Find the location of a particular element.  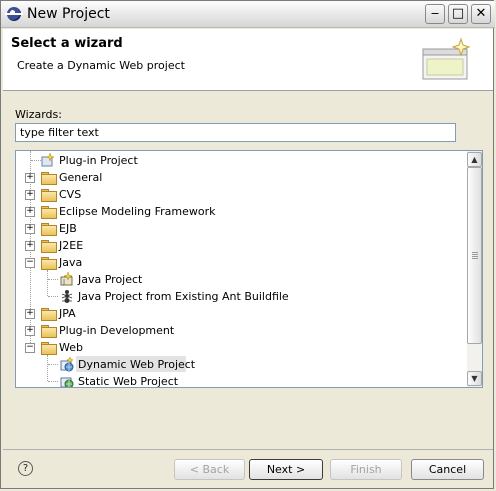

tree-item-jpa: + JPA is located at coordinates (241, 313).